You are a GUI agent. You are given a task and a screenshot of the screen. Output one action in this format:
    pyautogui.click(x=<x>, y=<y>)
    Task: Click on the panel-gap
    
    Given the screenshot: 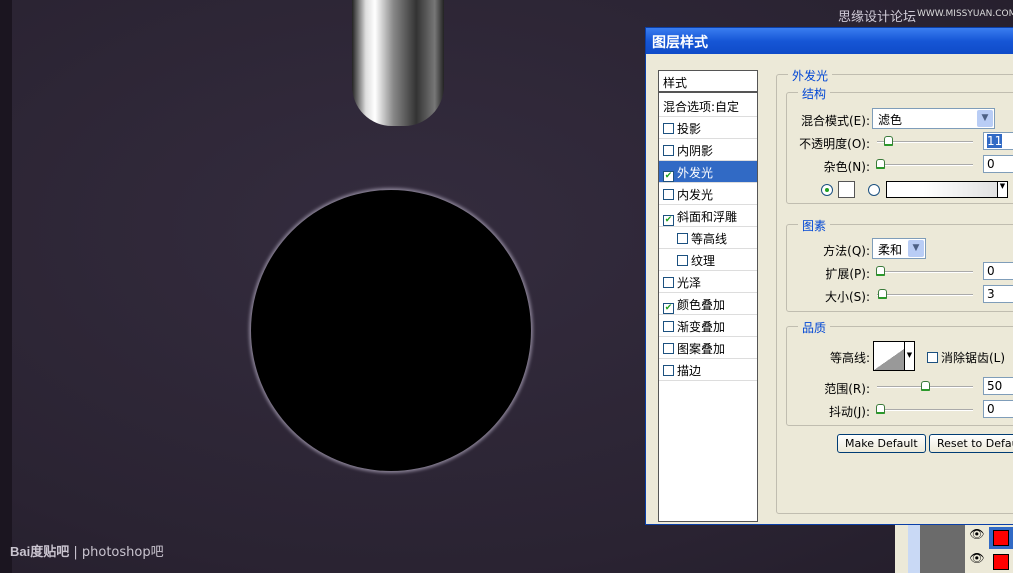 What is the action you would take?
    pyautogui.click(x=942, y=549)
    